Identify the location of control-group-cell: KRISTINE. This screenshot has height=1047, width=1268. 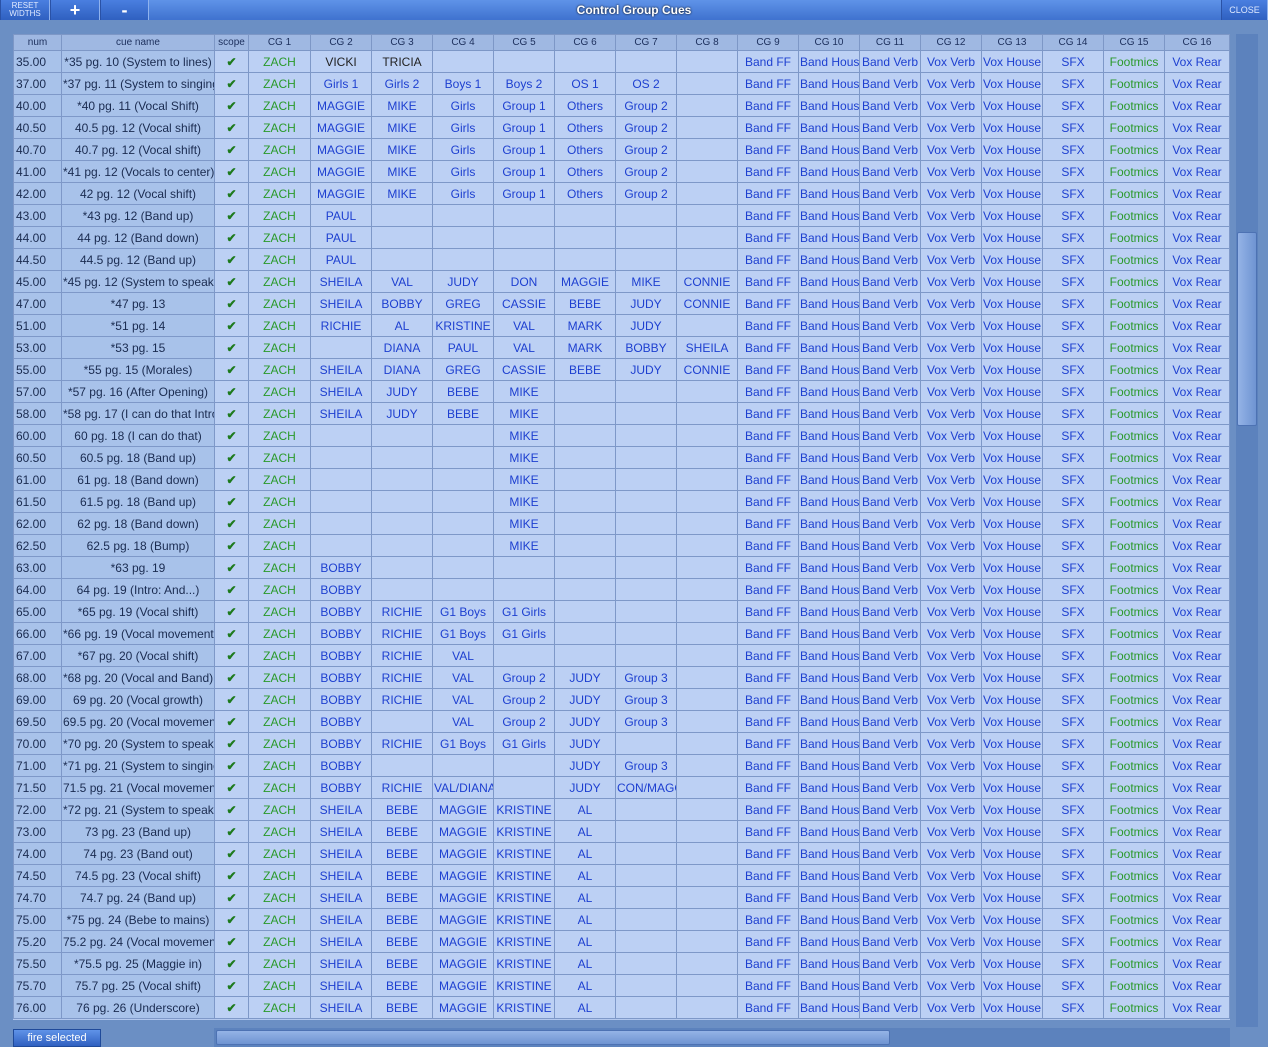
(524, 985).